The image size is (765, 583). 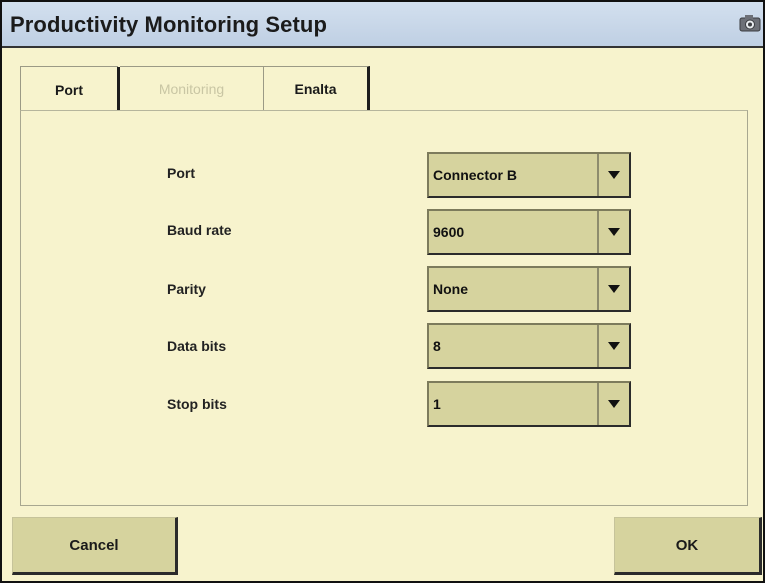 I want to click on data-bits-label: Data bits, so click(x=197, y=346).